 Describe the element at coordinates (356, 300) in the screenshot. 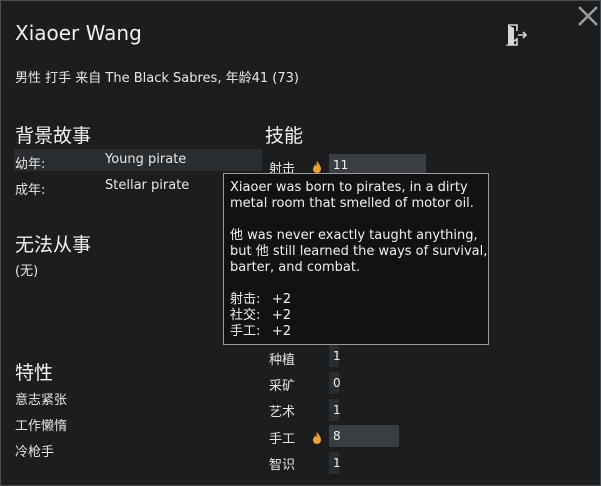

I see `tooltip-skill-bonus: 射击: +2` at that location.